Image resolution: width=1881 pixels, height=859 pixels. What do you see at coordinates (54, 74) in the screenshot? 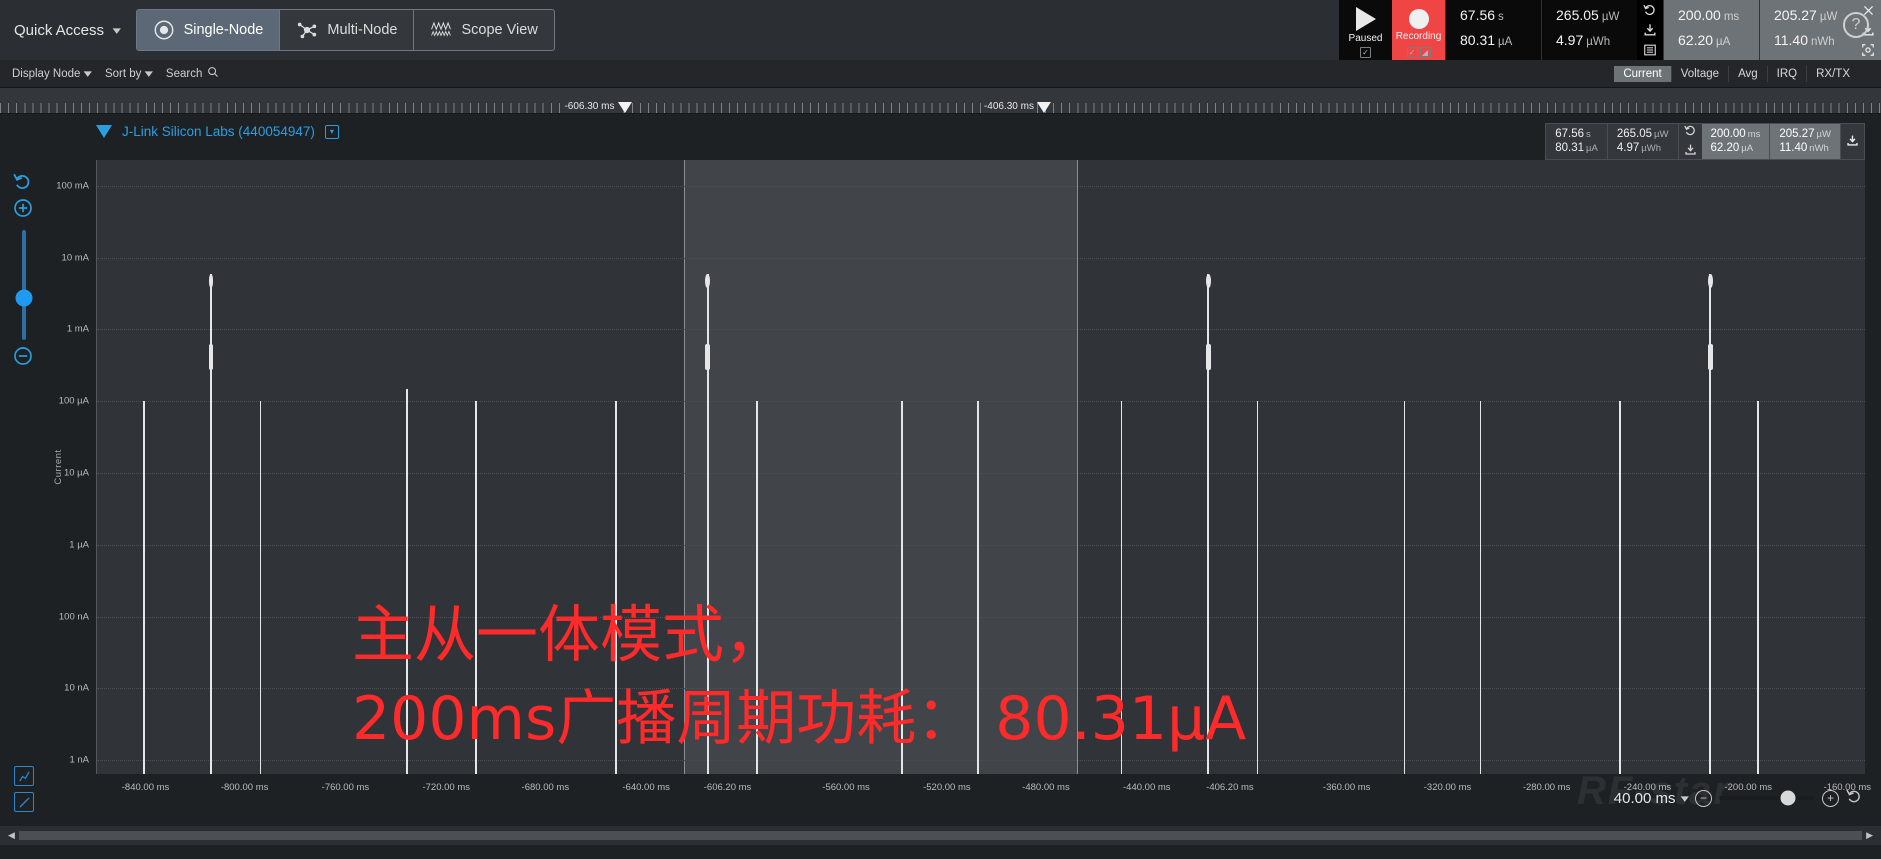
I see `display-node-dropdown: Display Node ▾` at bounding box center [54, 74].